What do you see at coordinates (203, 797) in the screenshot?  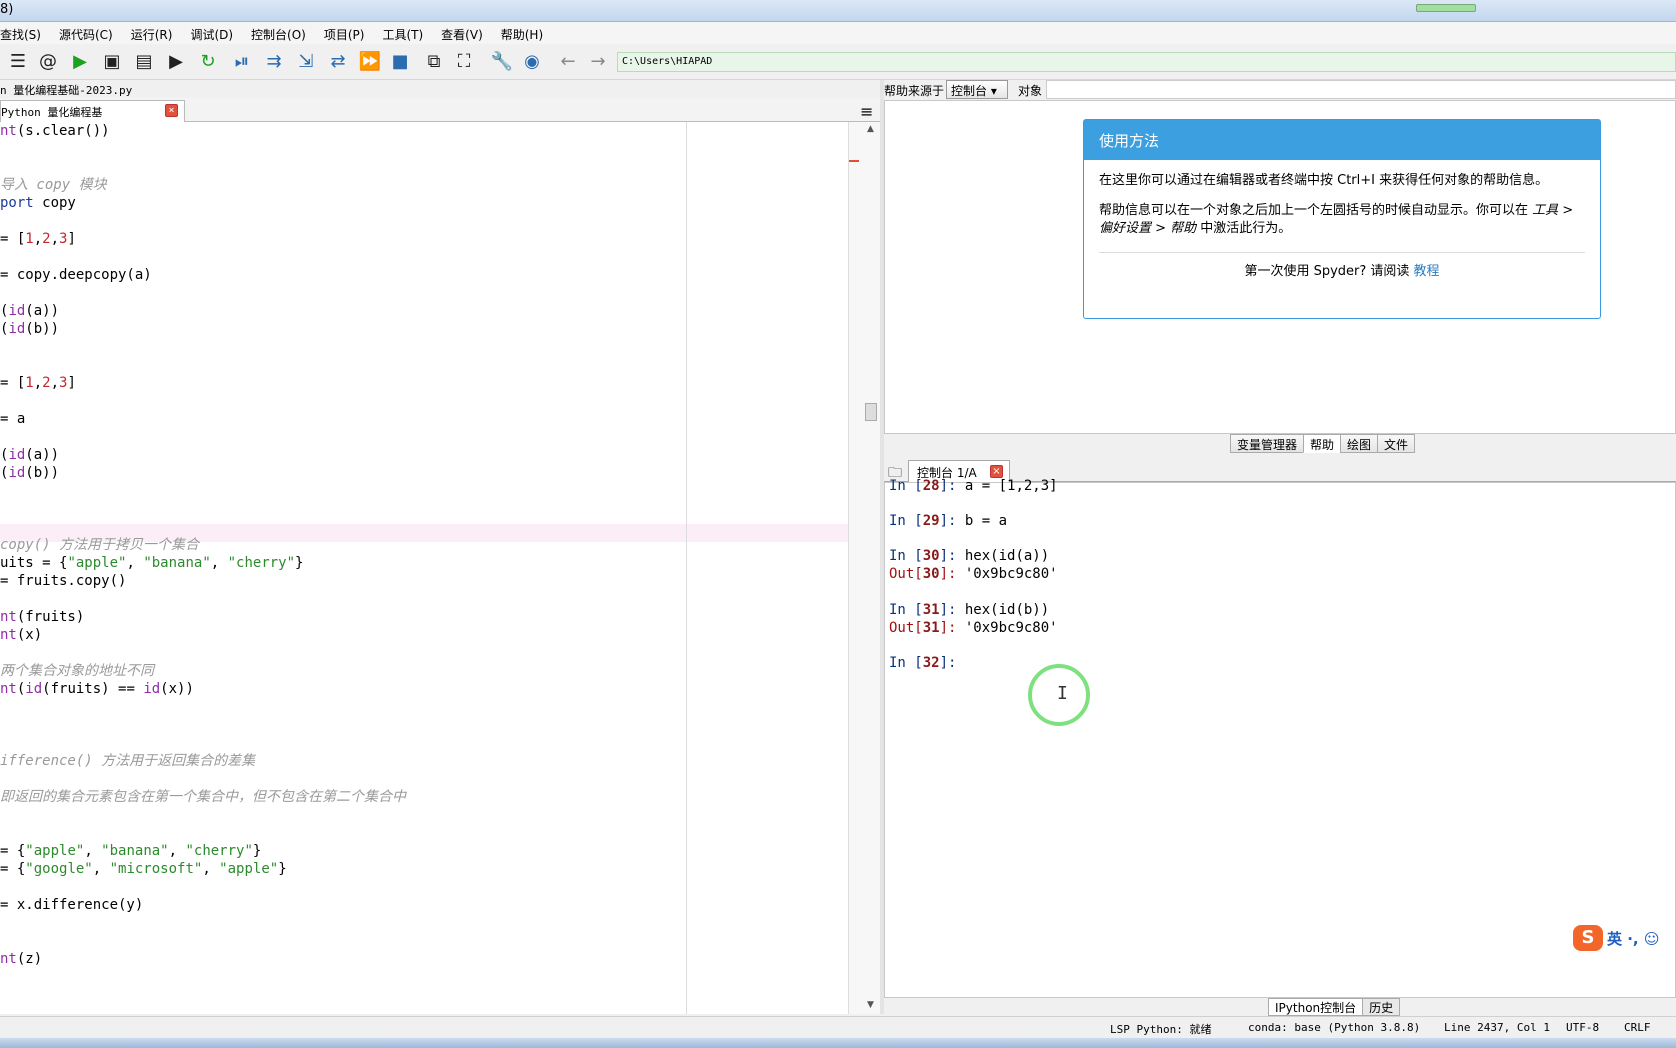 I see `code-line: 即返回的集合元素包含在第一个集合中，但不包含在第二个集合中` at bounding box center [203, 797].